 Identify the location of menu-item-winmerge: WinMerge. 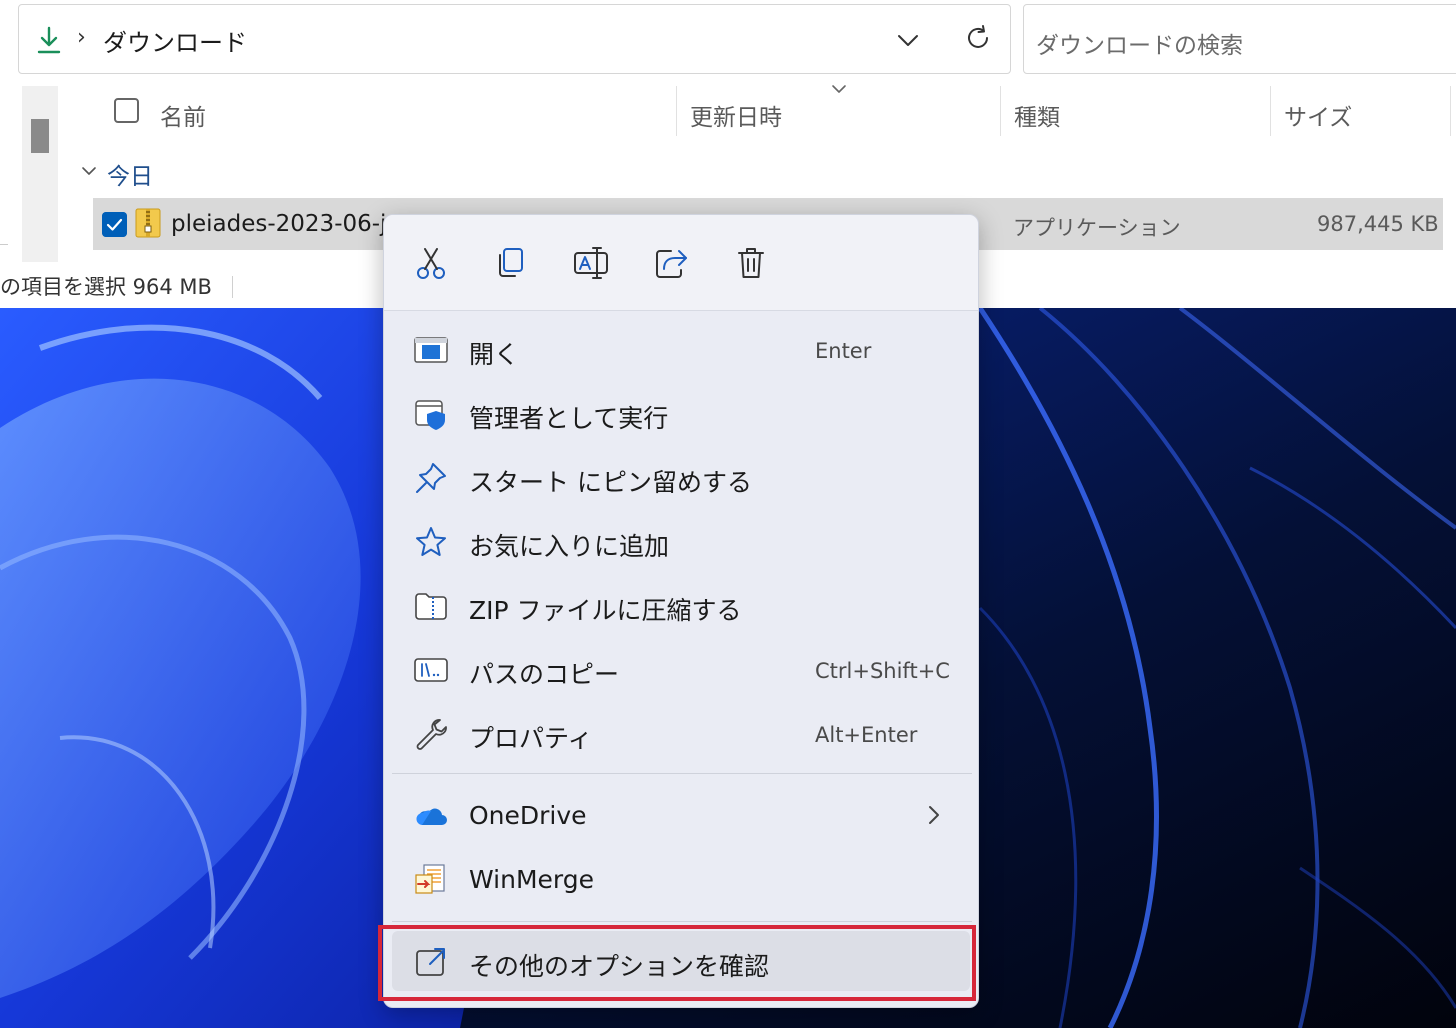
(681, 879).